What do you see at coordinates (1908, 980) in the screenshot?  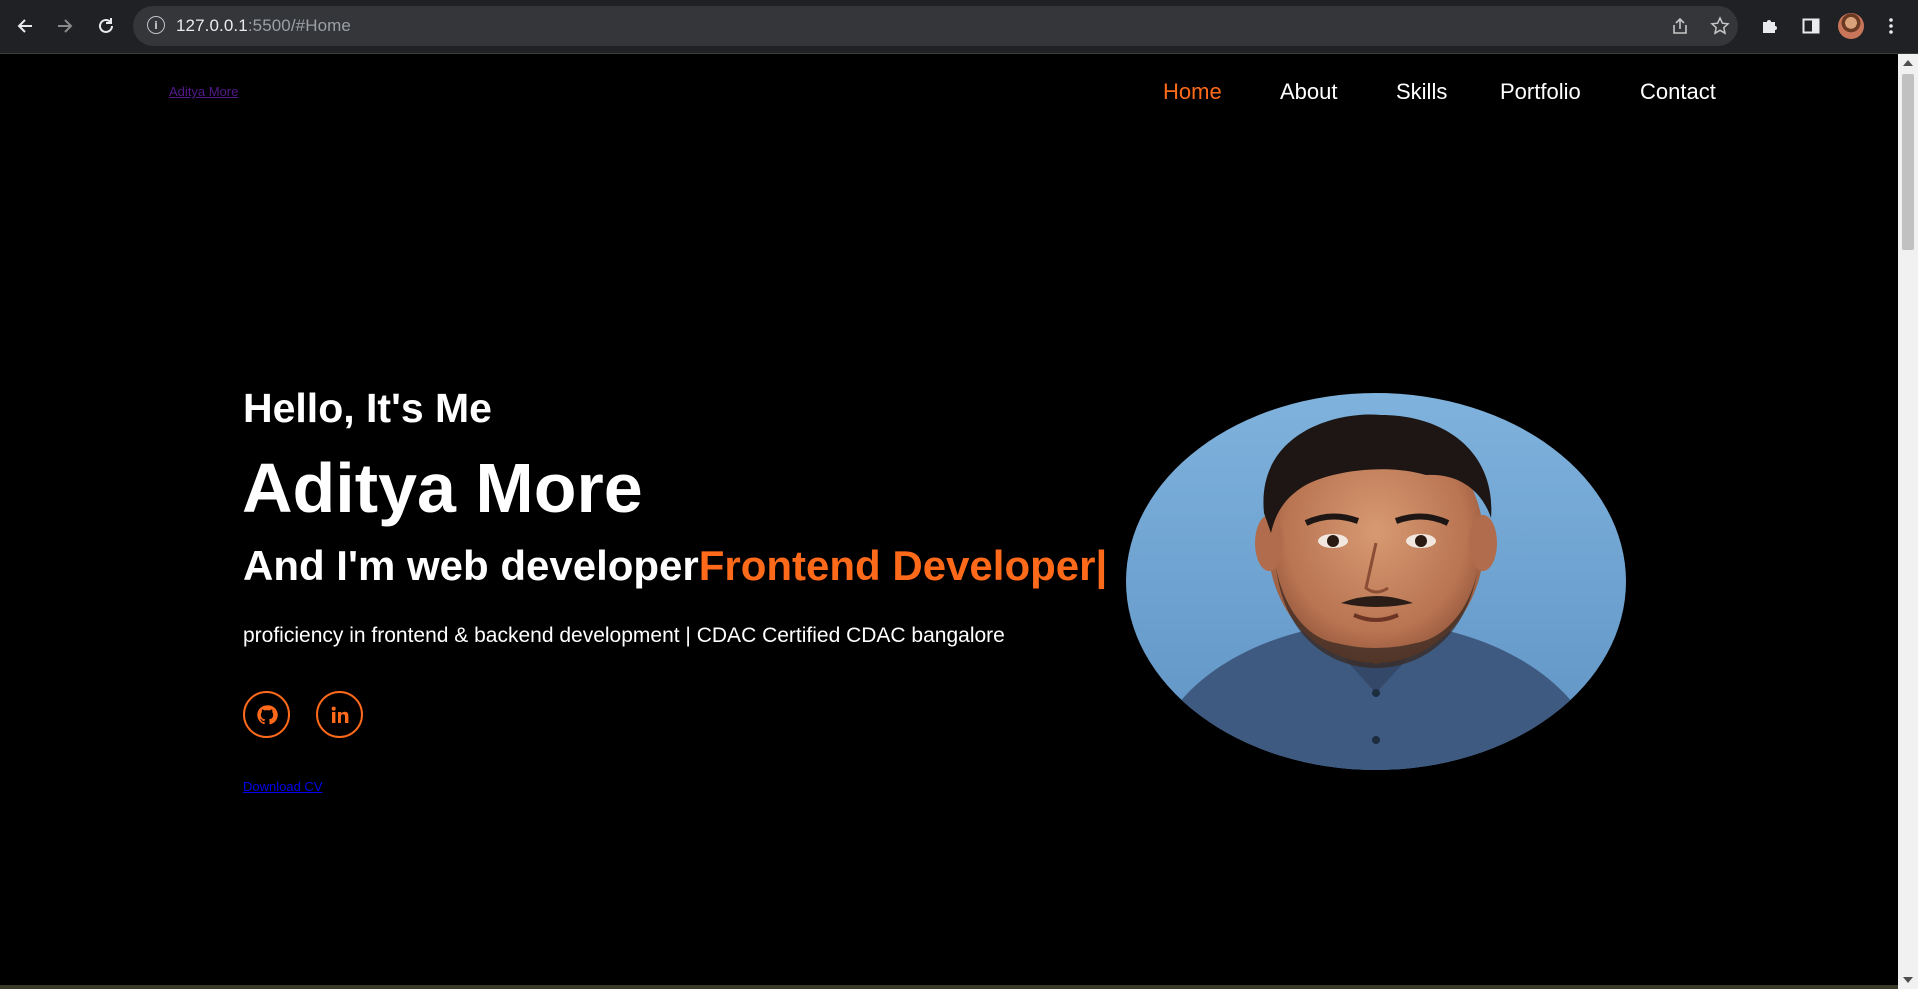 I see `scroll-down-icon` at bounding box center [1908, 980].